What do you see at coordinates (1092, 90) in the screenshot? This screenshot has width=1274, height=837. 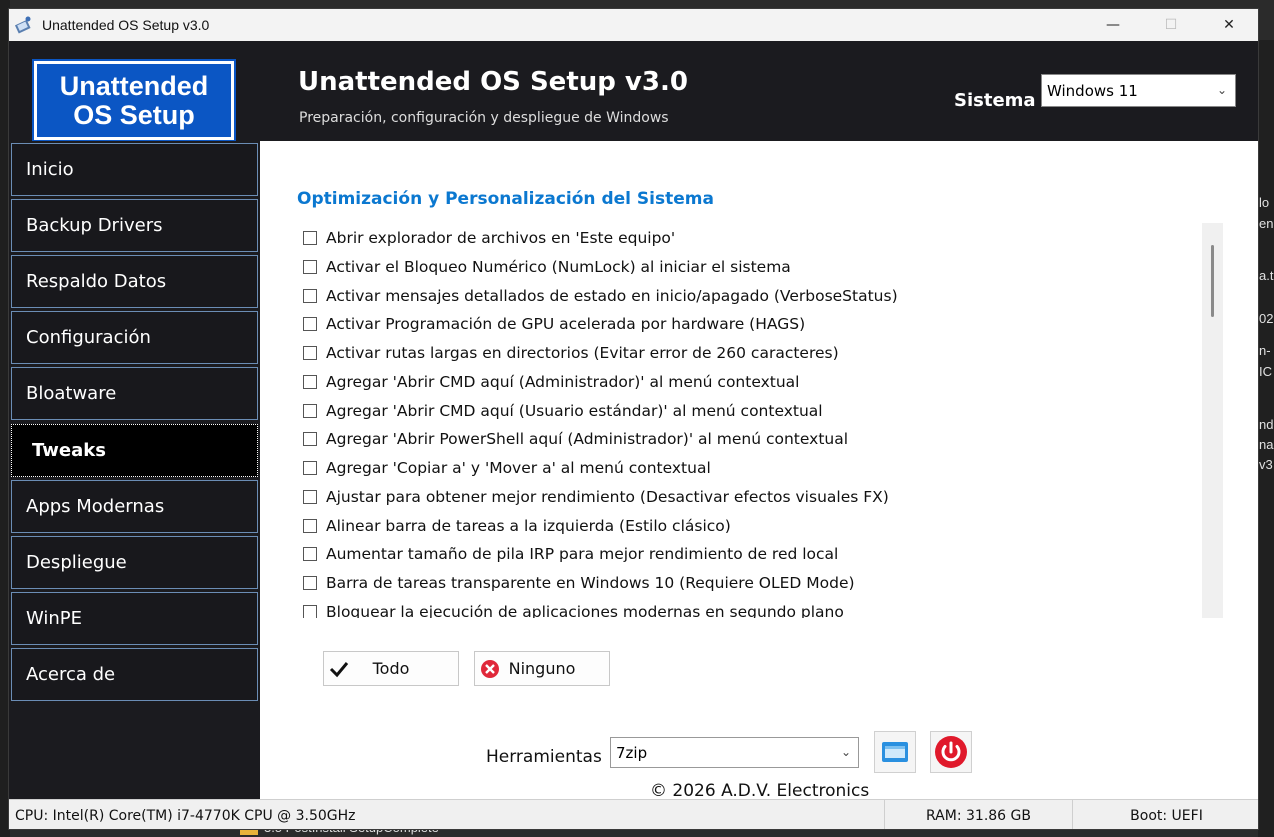 I see `system-select-value: Windows 11` at bounding box center [1092, 90].